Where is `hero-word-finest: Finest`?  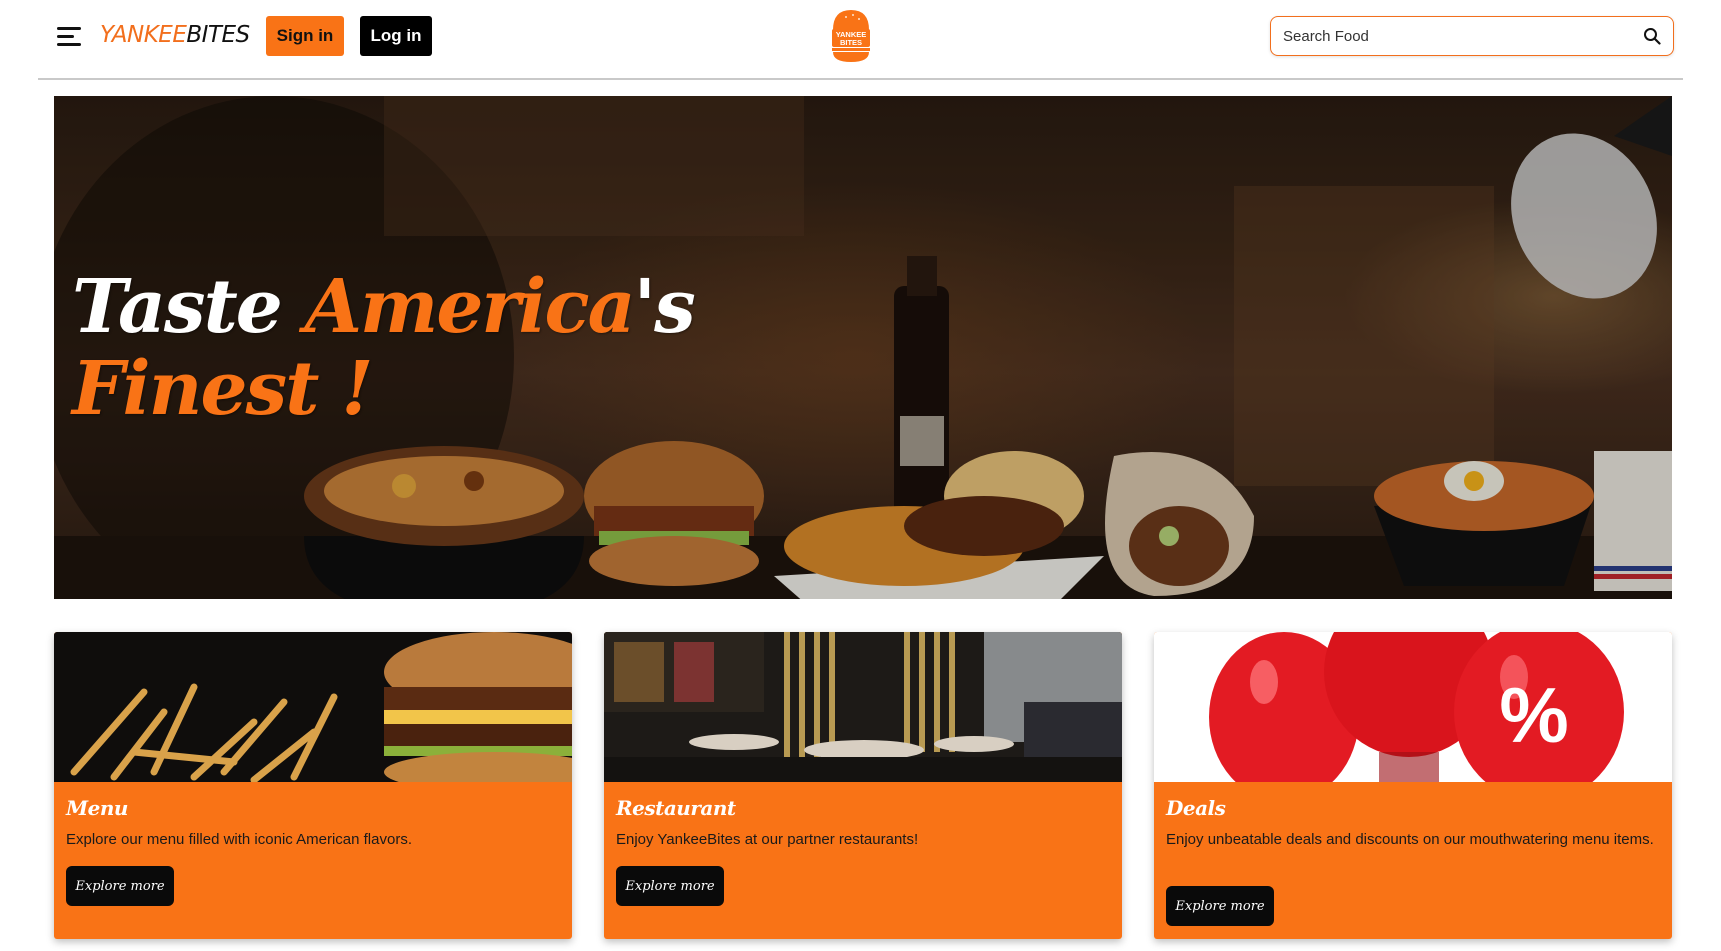 hero-word-finest: Finest is located at coordinates (195, 389).